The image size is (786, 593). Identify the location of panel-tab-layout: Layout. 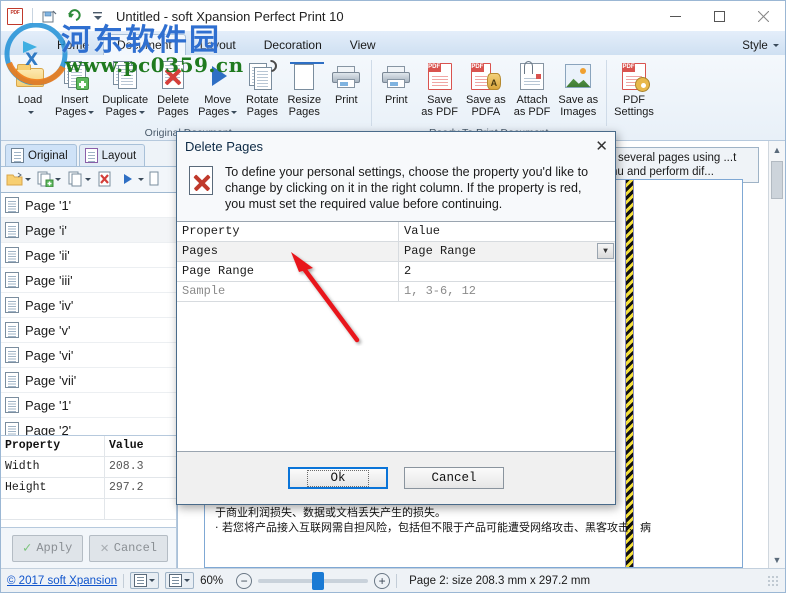
(112, 155).